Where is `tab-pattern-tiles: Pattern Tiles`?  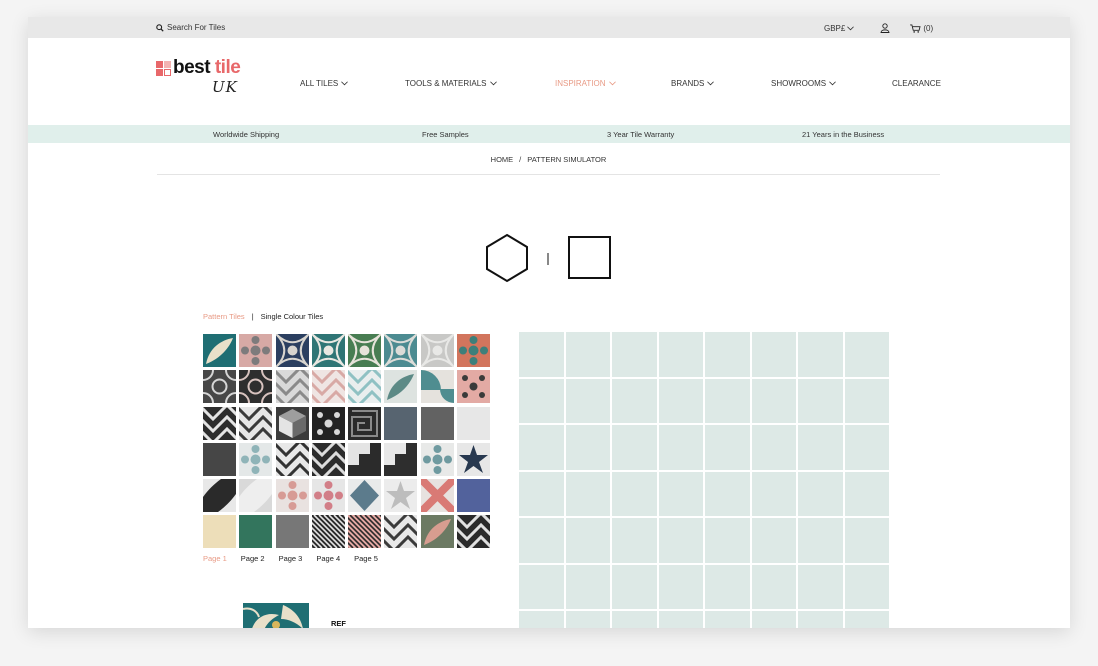
tab-pattern-tiles: Pattern Tiles is located at coordinates (224, 316).